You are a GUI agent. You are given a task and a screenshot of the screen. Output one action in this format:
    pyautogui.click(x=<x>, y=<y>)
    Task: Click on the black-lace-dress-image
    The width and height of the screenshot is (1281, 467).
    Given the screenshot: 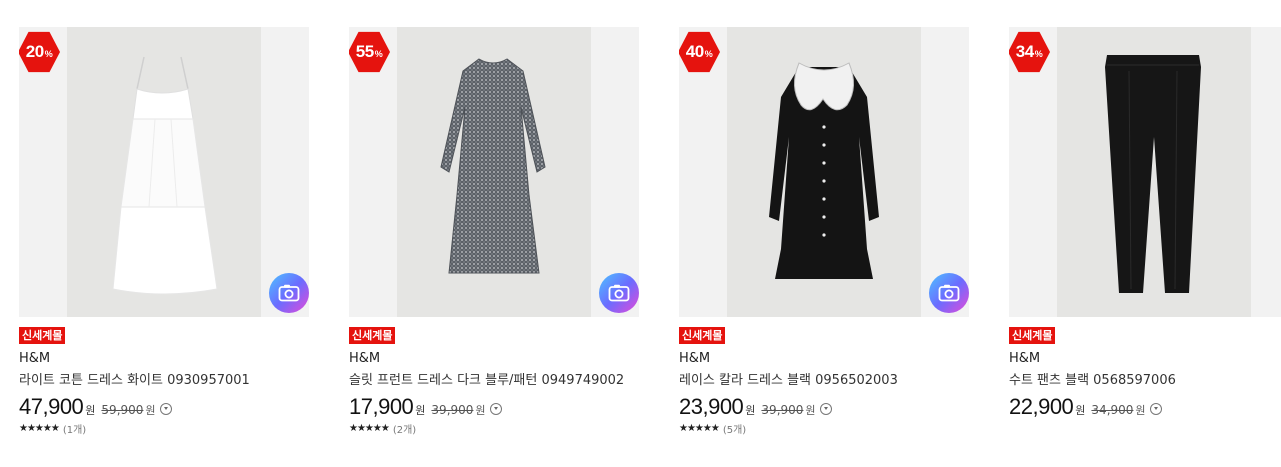 What is the action you would take?
    pyautogui.click(x=824, y=170)
    